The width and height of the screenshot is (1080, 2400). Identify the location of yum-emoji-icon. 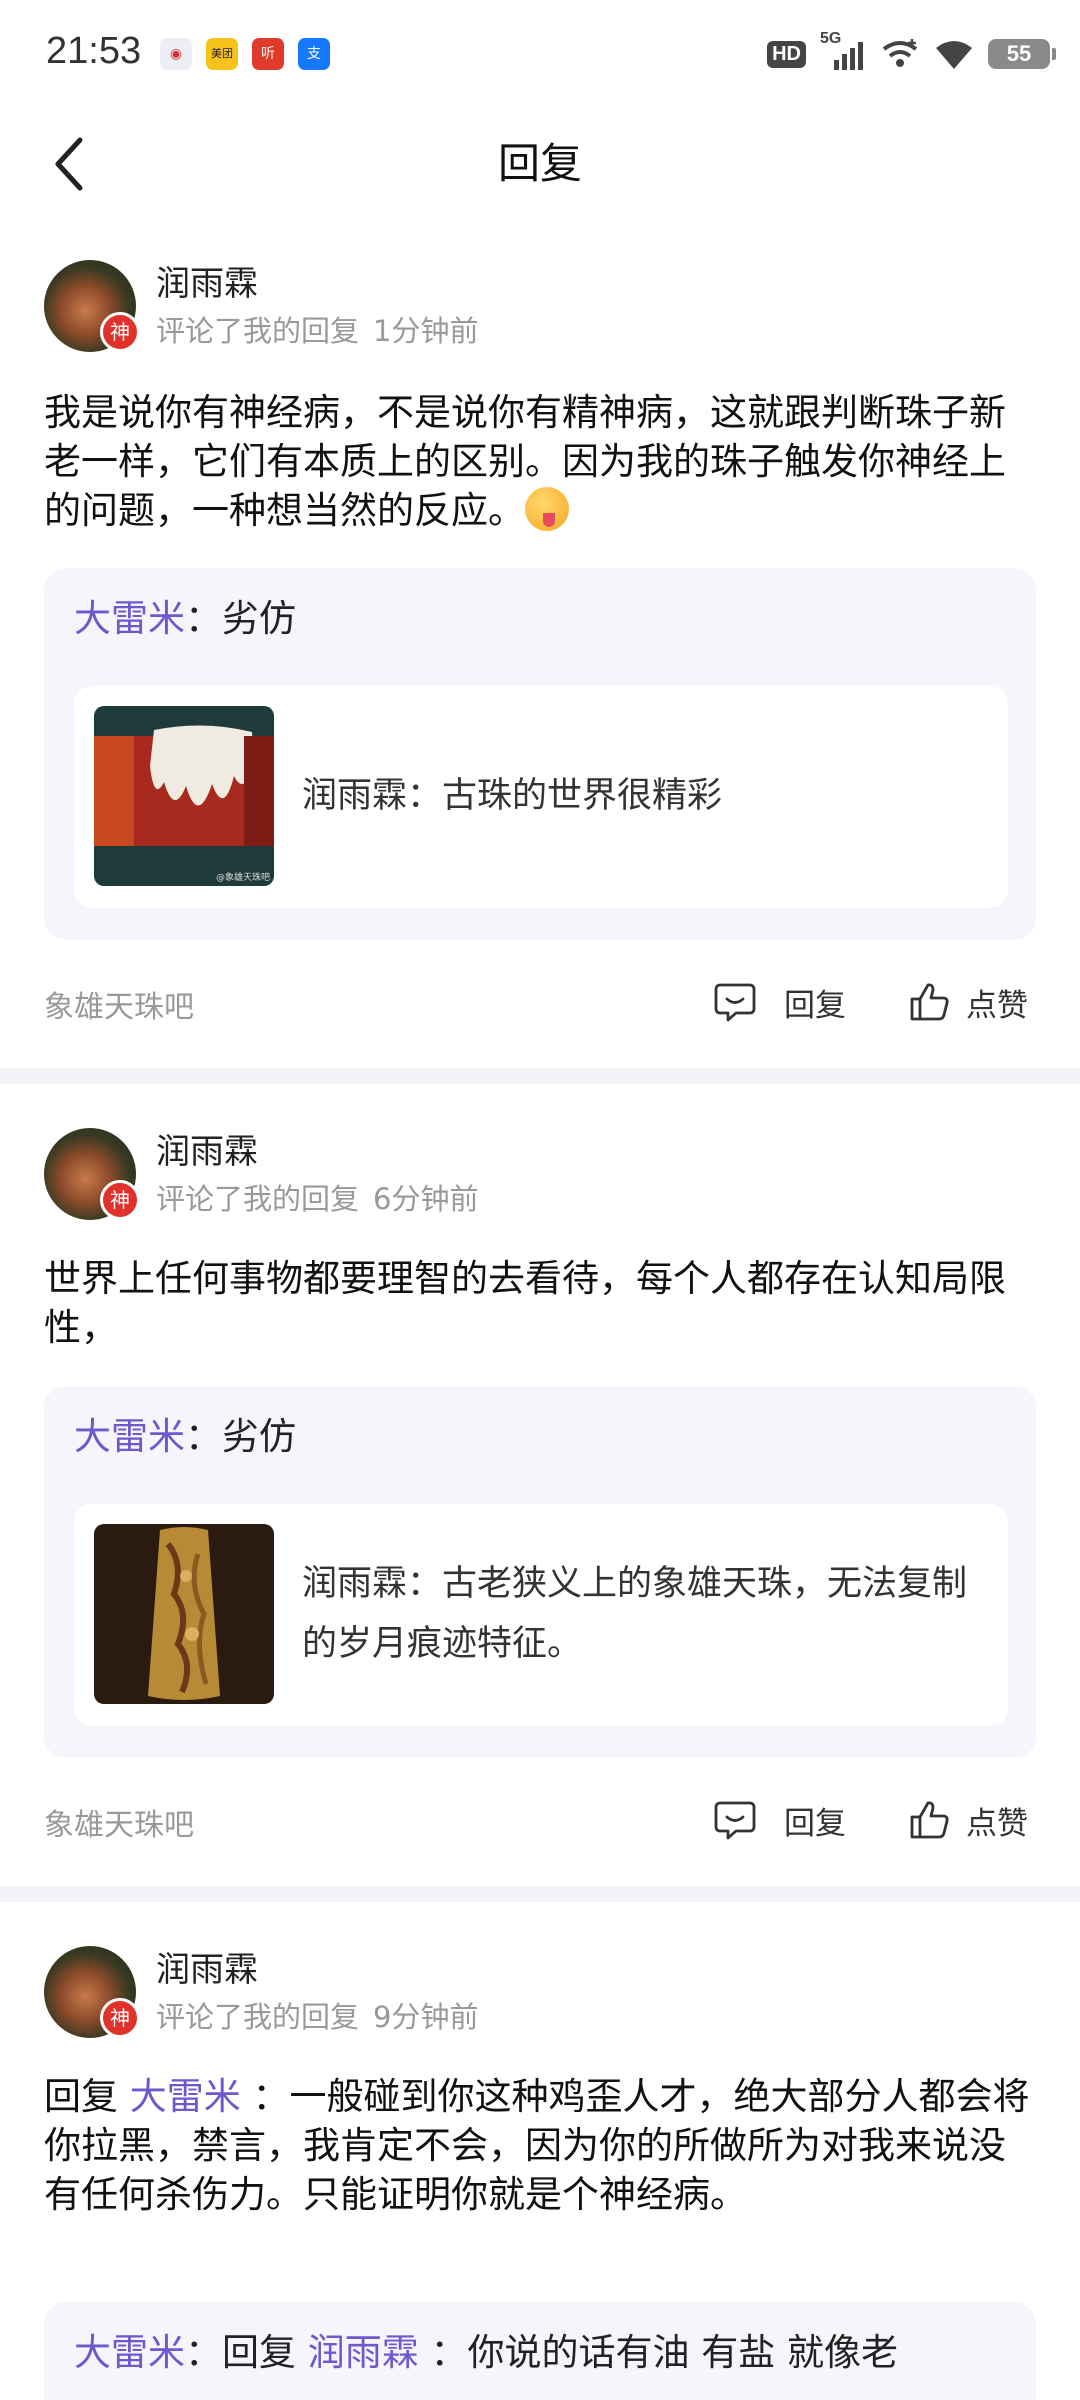
(547, 509).